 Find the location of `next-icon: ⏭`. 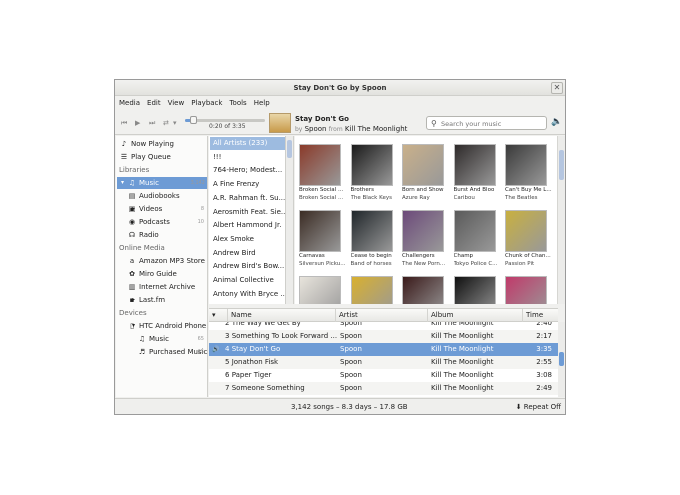

next-icon: ⏭ is located at coordinates (152, 123).